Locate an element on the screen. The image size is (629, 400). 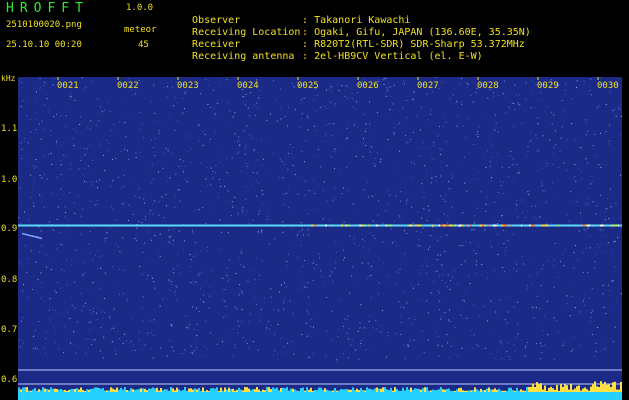
carrier-highlight is located at coordinates (618, 225).